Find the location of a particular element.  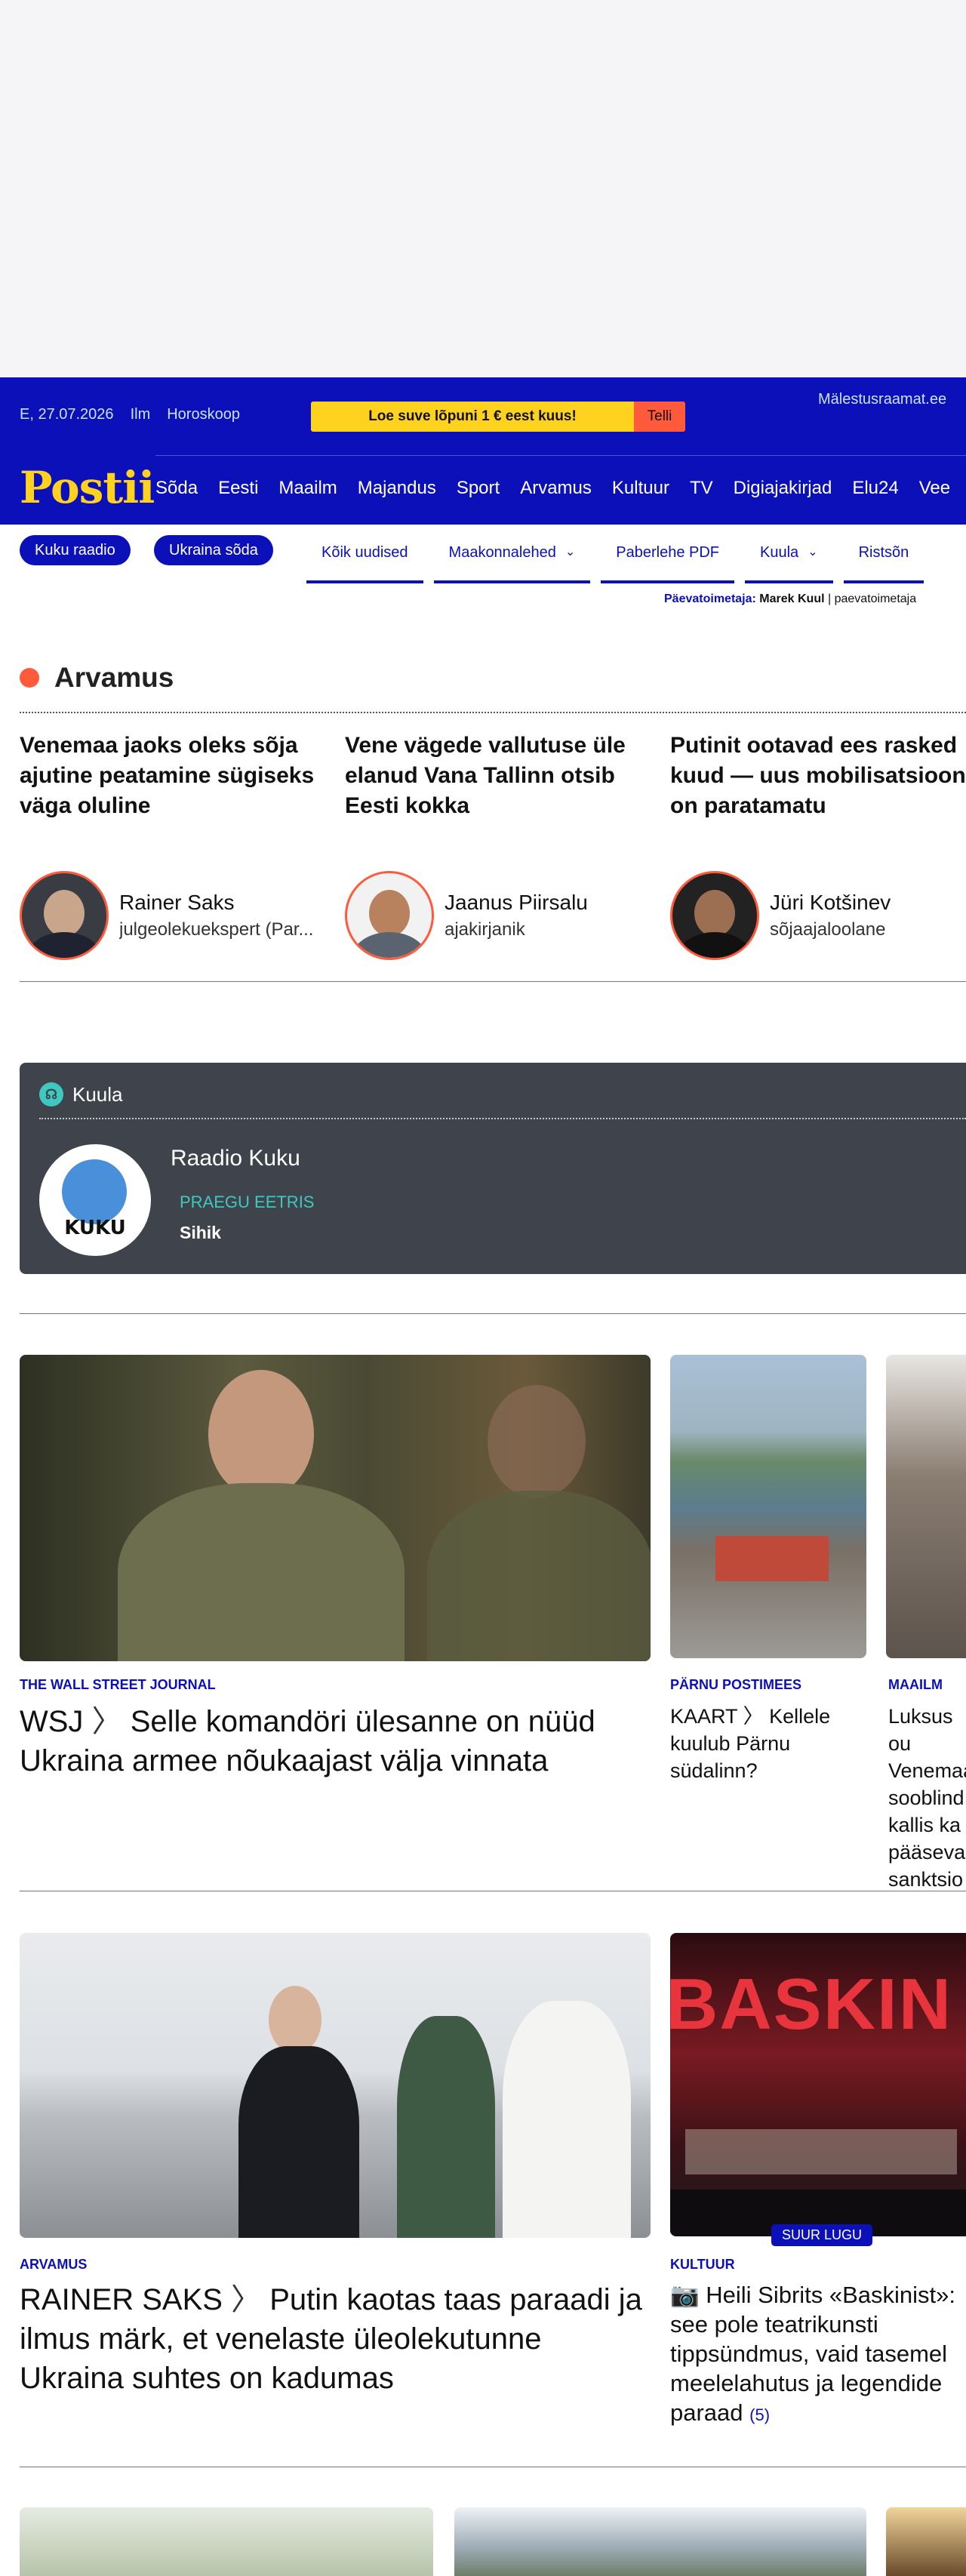

nav-item-digiajakirjad: Digiajakirjad is located at coordinates (783, 488).